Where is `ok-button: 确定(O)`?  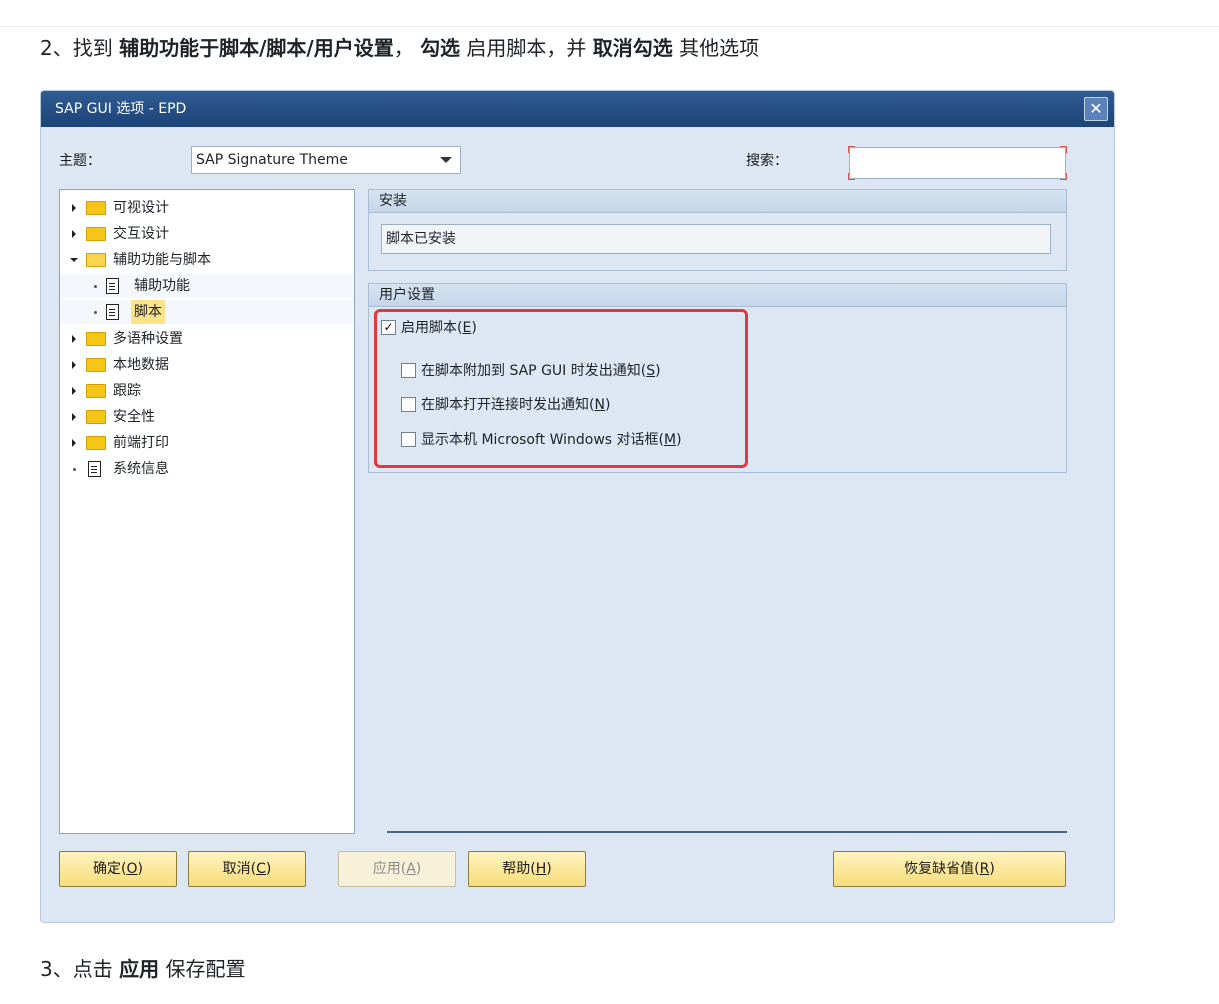 ok-button: 确定(O) is located at coordinates (118, 869).